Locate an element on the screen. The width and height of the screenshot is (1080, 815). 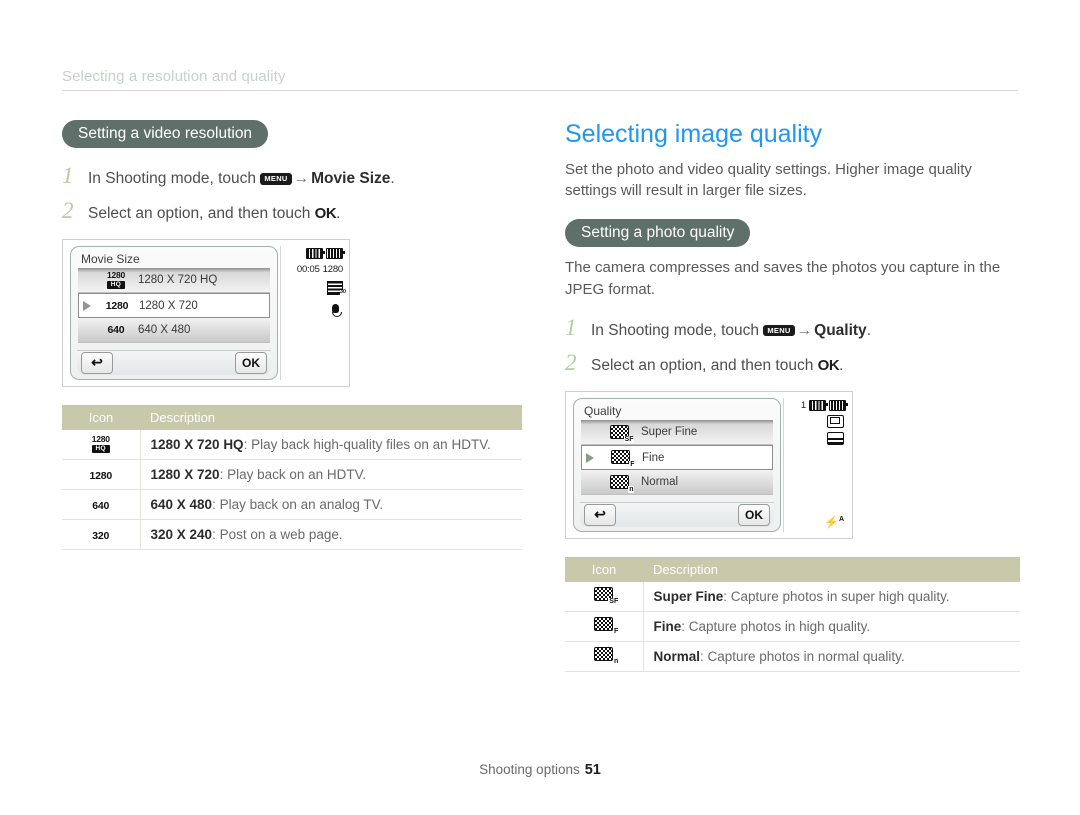
camera-option-1280-720-hq: 1280 HQ 1280 X 720 HQ is located at coordinates (174, 281).